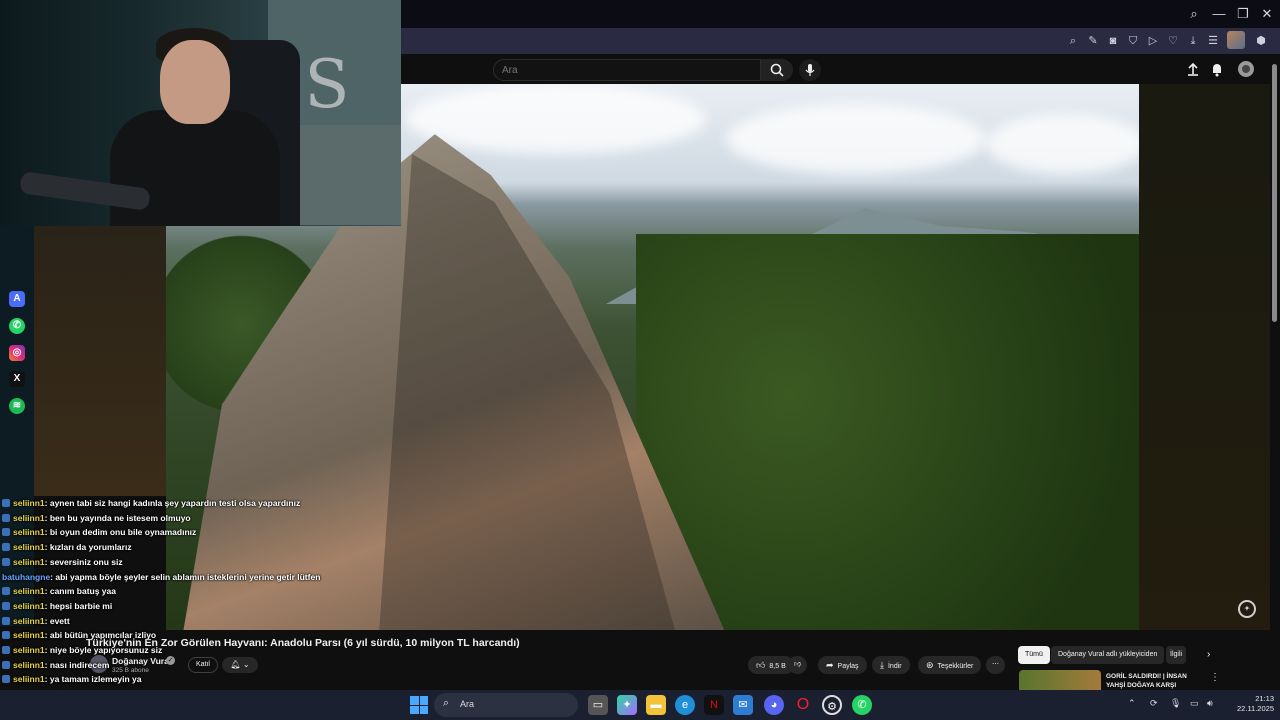  What do you see at coordinates (714, 705) in the screenshot?
I see `netflix-icon: N` at bounding box center [714, 705].